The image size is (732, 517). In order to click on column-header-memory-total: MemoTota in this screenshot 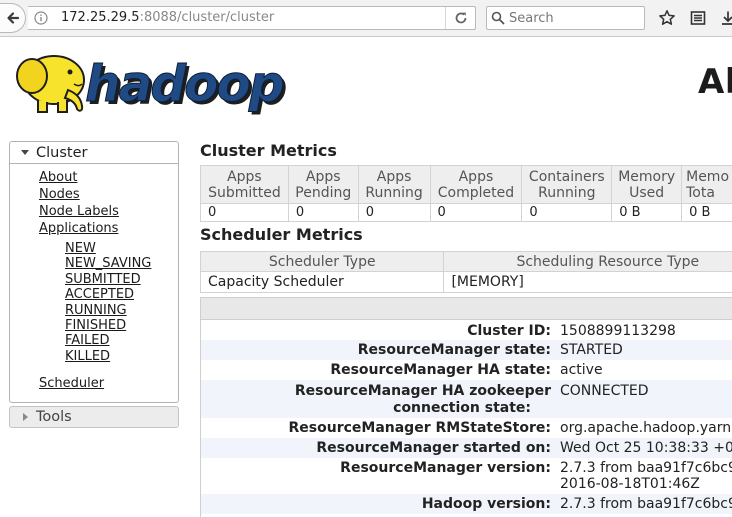, I will do `click(707, 185)`.